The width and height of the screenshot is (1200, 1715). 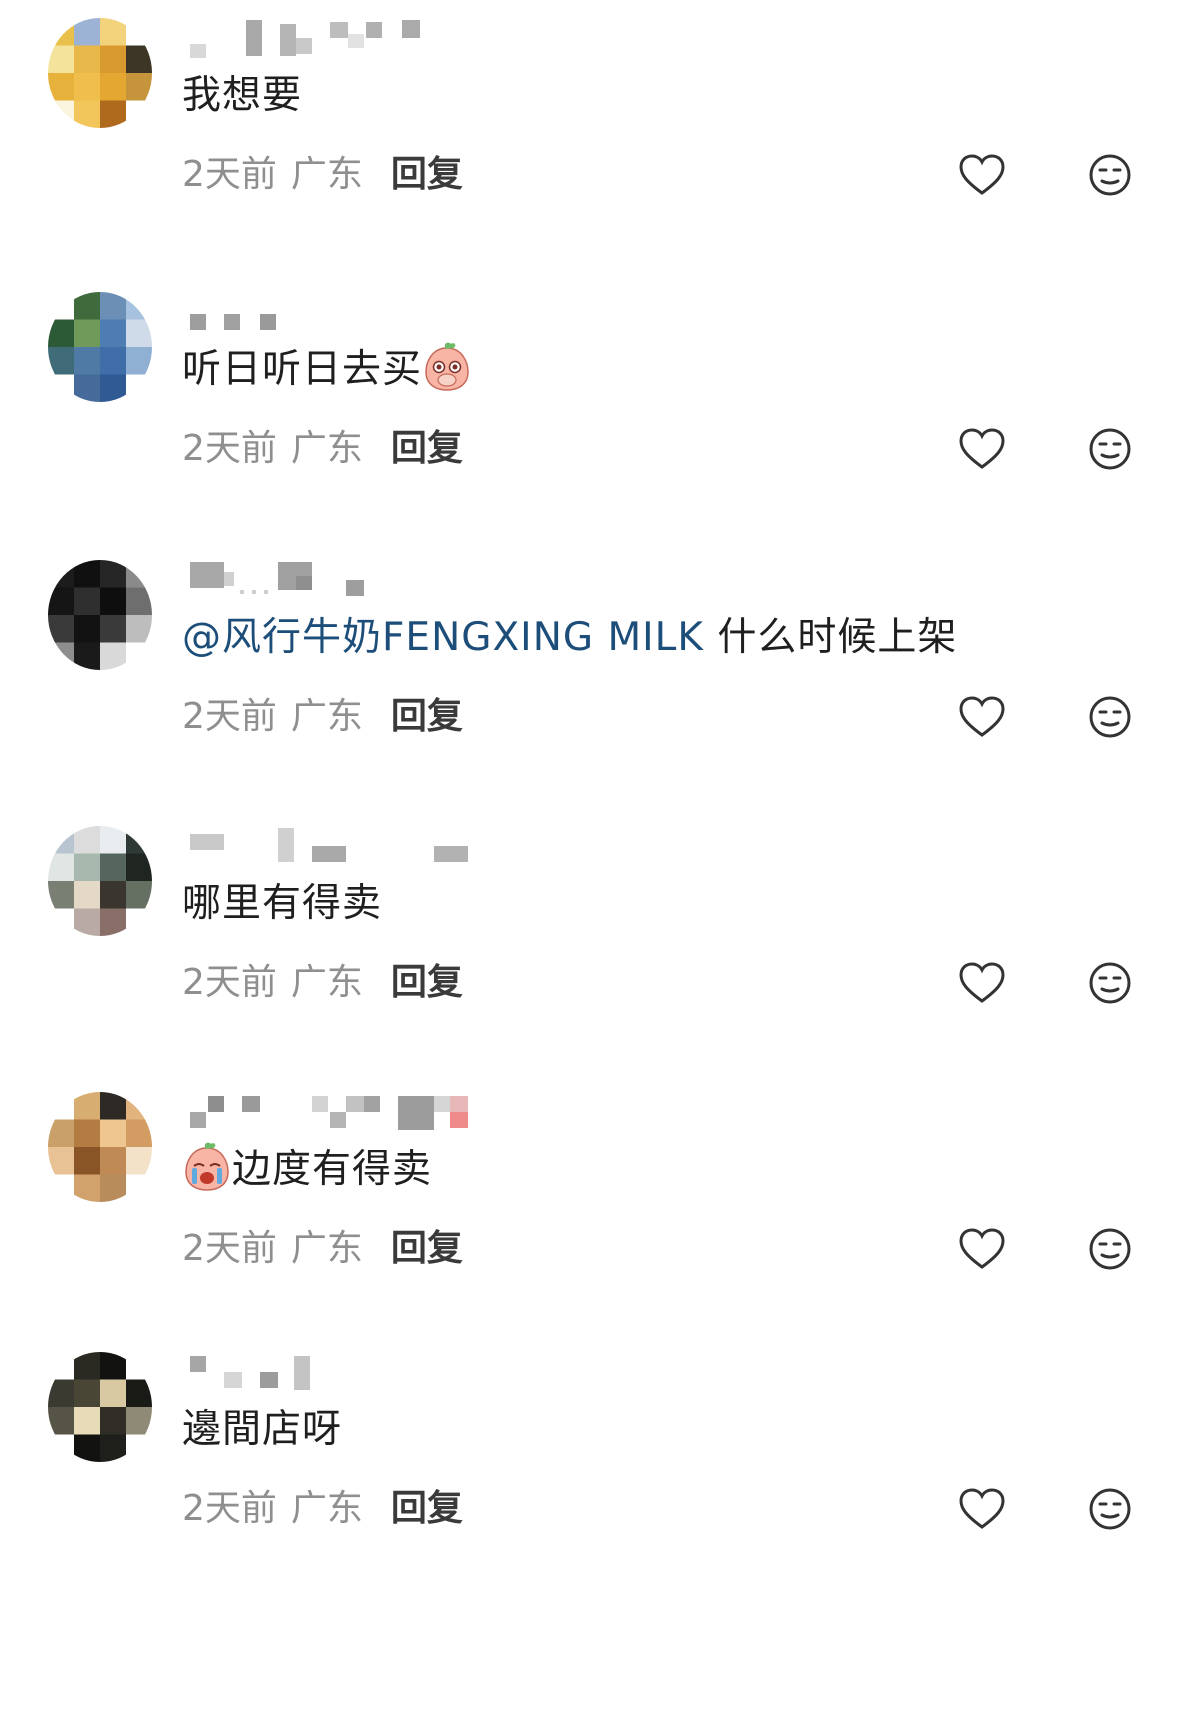 What do you see at coordinates (302, 369) in the screenshot?
I see `comment-text-content: 听日听日去买` at bounding box center [302, 369].